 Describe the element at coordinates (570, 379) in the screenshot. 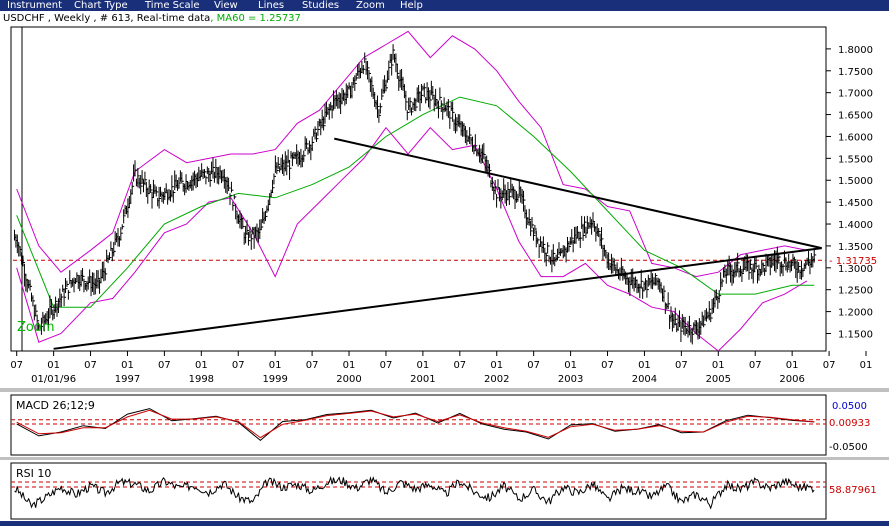

I see `x-year-label: 2003` at that location.